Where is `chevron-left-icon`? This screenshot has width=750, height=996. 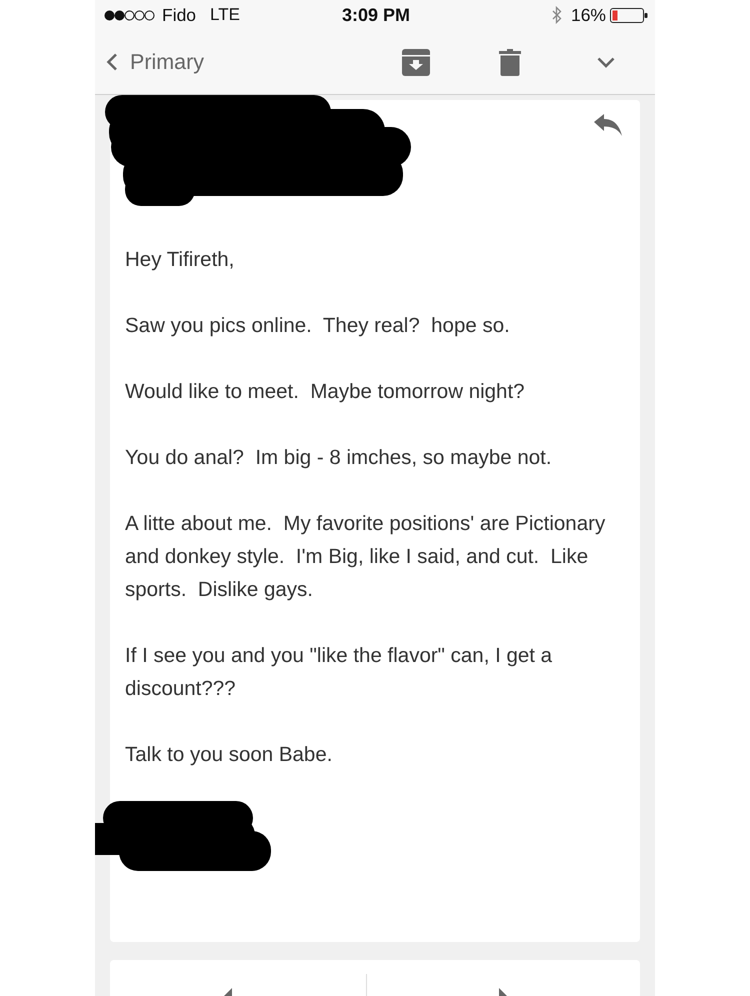
chevron-left-icon is located at coordinates (112, 62).